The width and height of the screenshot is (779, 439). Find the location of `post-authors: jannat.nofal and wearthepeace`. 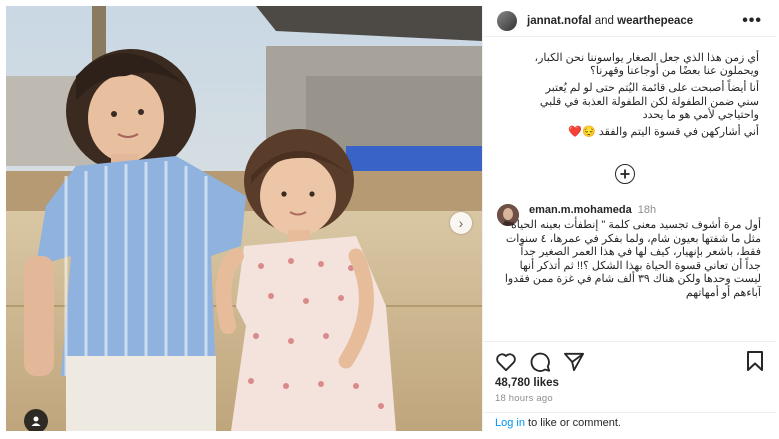

post-authors: jannat.nofal and wearthepeace is located at coordinates (610, 21).